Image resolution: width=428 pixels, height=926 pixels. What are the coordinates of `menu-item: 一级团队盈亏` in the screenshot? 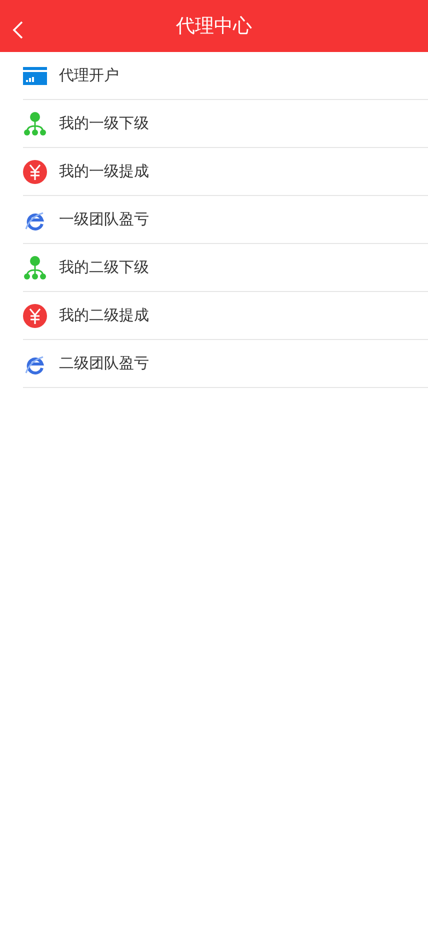 It's located at (225, 220).